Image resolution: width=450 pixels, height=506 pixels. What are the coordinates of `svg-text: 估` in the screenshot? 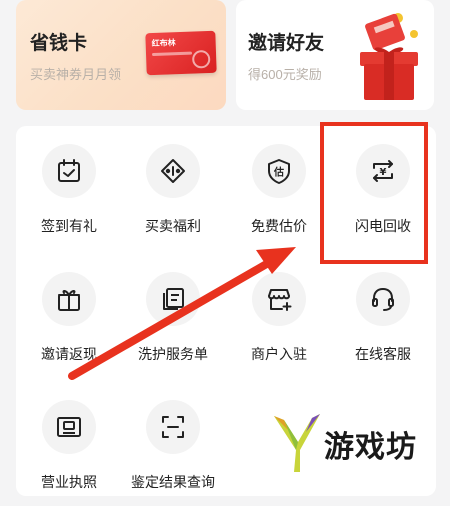 It's located at (278, 172).